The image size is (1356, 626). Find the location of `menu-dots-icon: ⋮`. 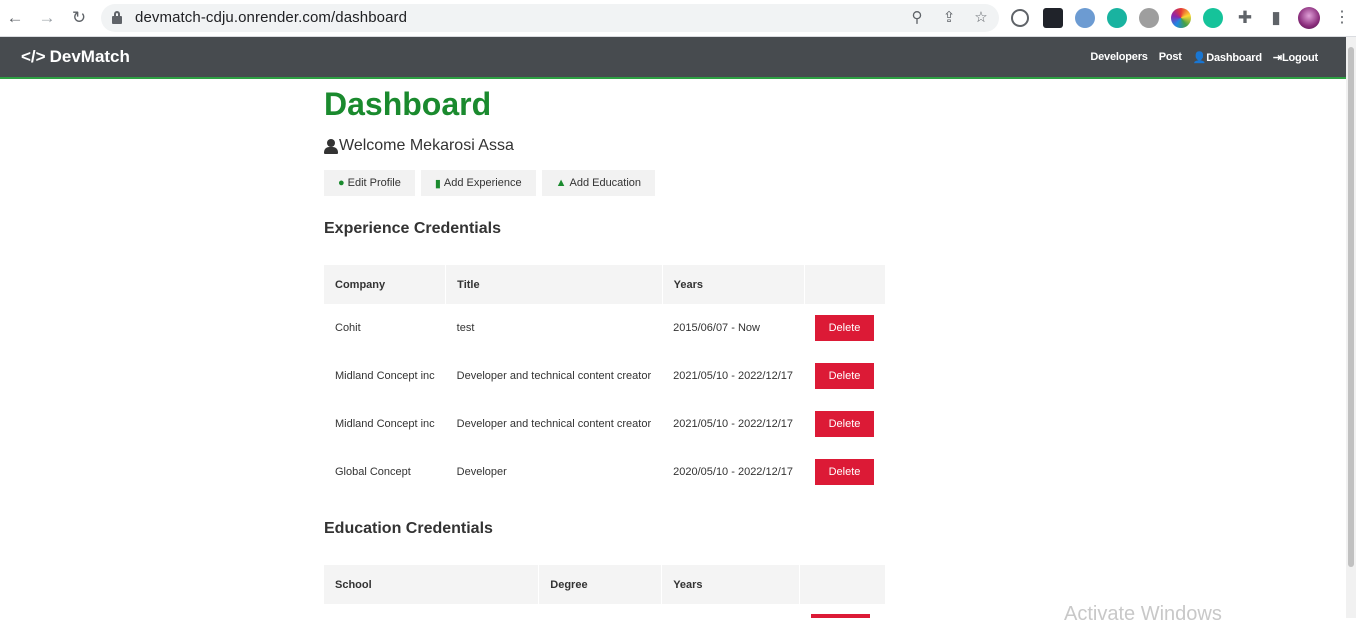

menu-dots-icon: ⋮ is located at coordinates (1342, 18).